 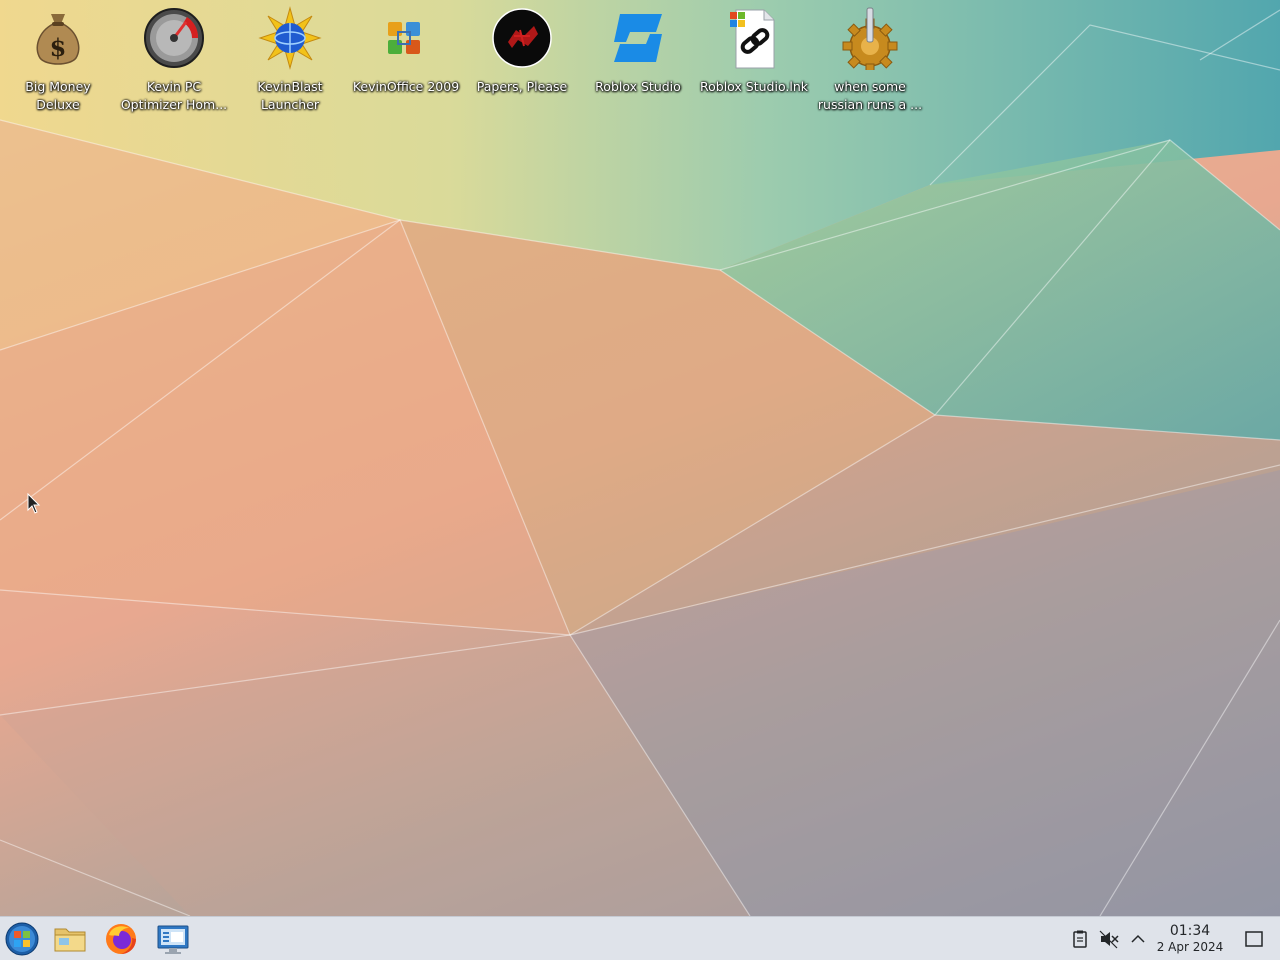 I want to click on clock-date: 2 Apr 2024, so click(x=1190, y=947).